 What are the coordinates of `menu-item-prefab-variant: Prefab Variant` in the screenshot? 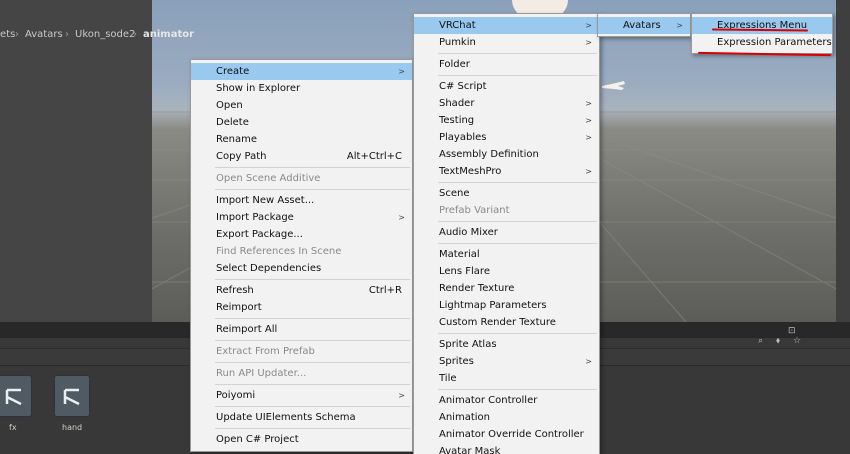 It's located at (474, 210).